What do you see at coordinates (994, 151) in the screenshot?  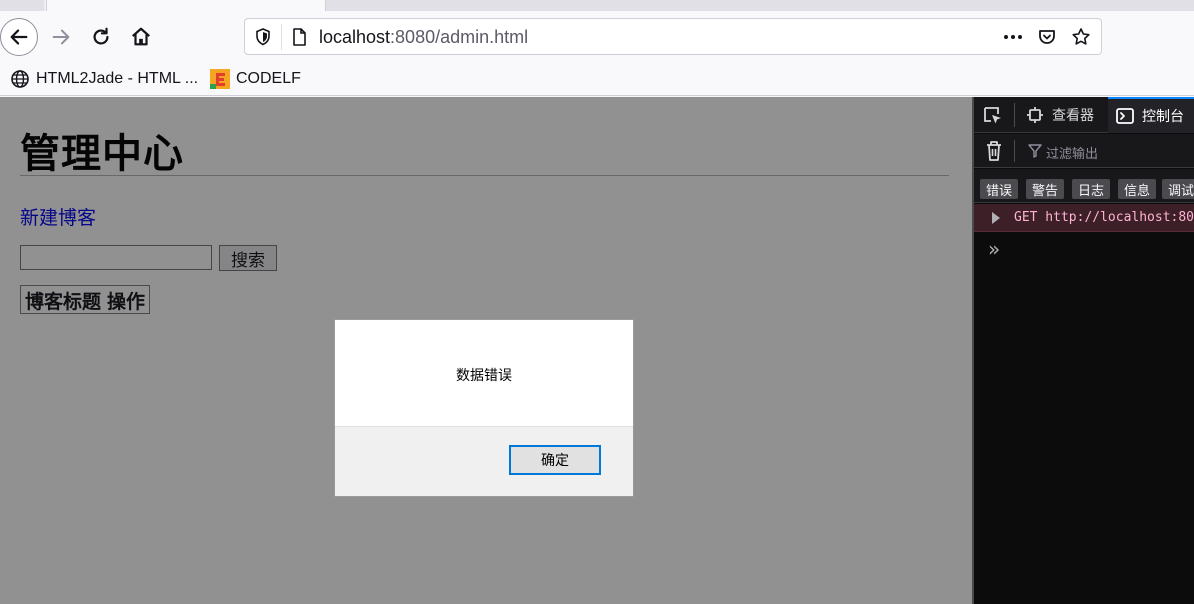 I see `trash-icon` at bounding box center [994, 151].